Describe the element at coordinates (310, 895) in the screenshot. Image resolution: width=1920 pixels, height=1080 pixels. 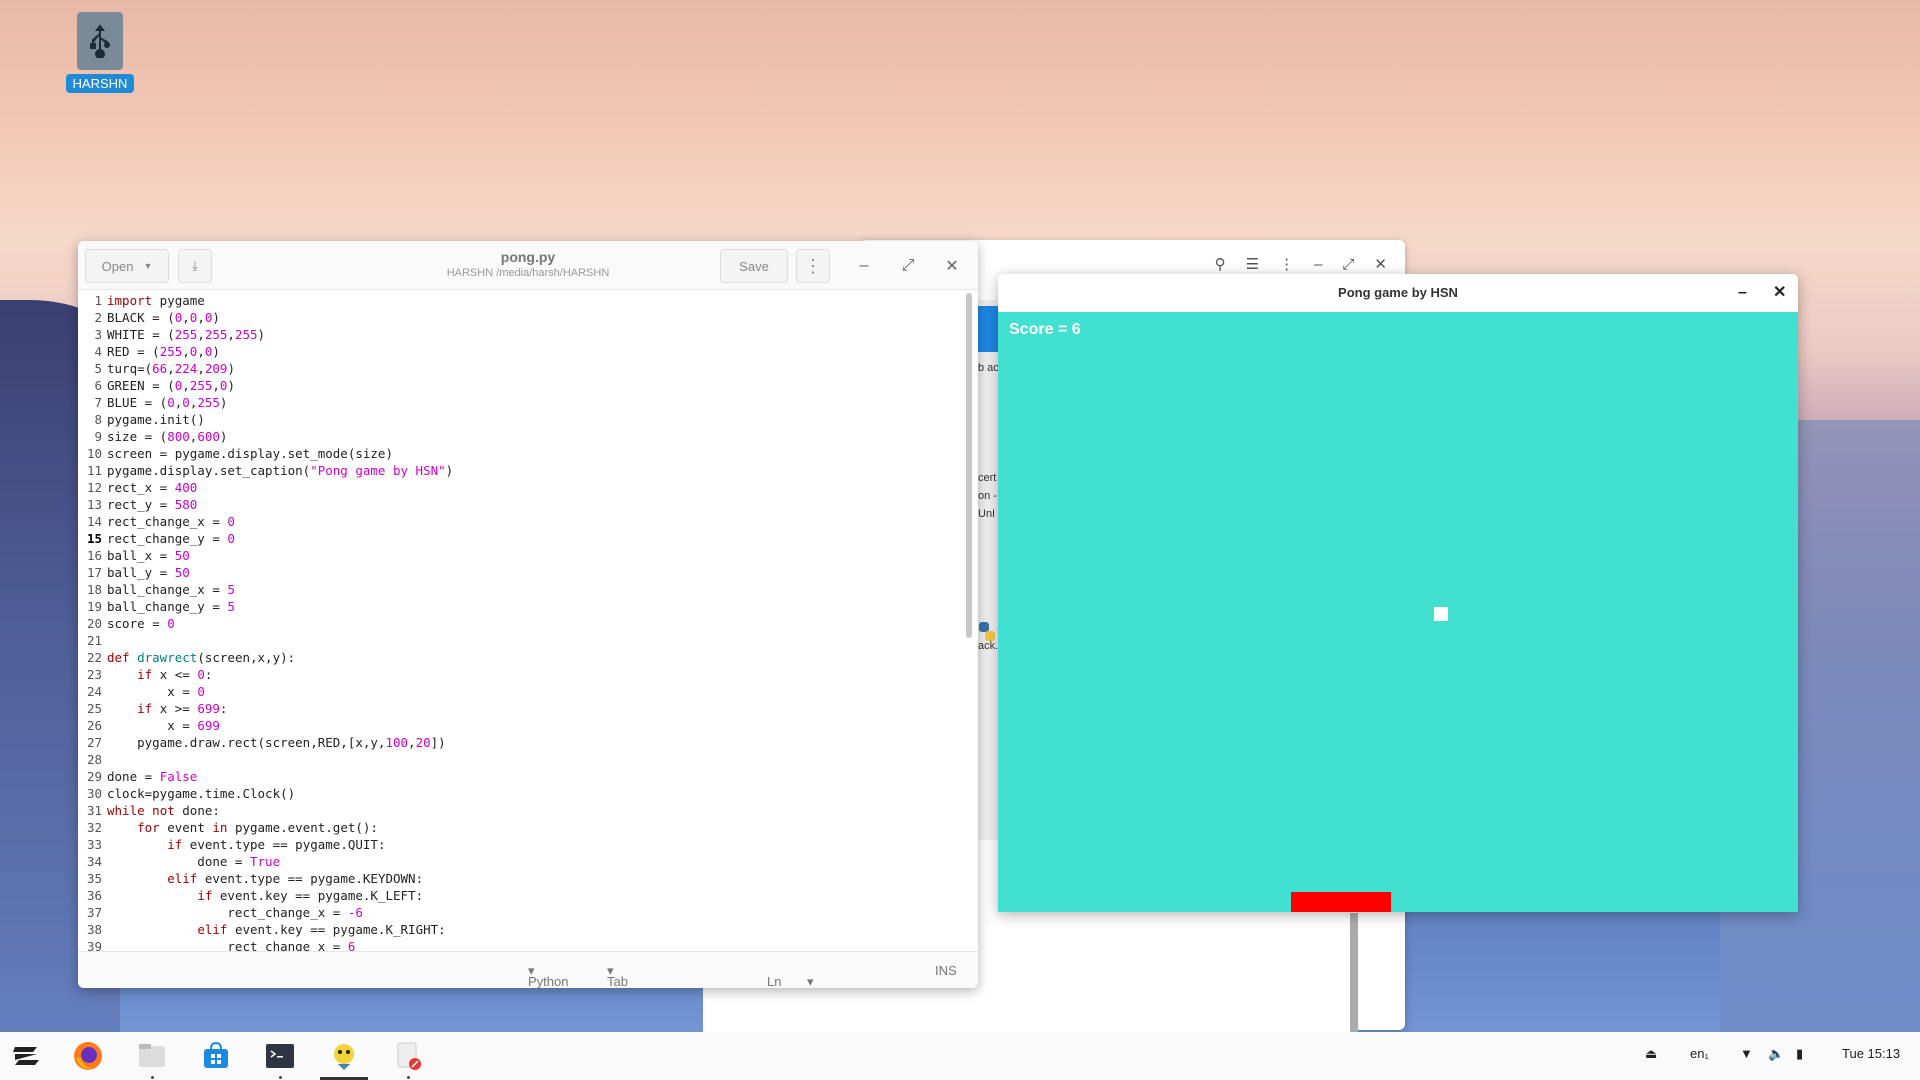
I see `code-text: if event.key == pygame.K_LEFT:` at that location.